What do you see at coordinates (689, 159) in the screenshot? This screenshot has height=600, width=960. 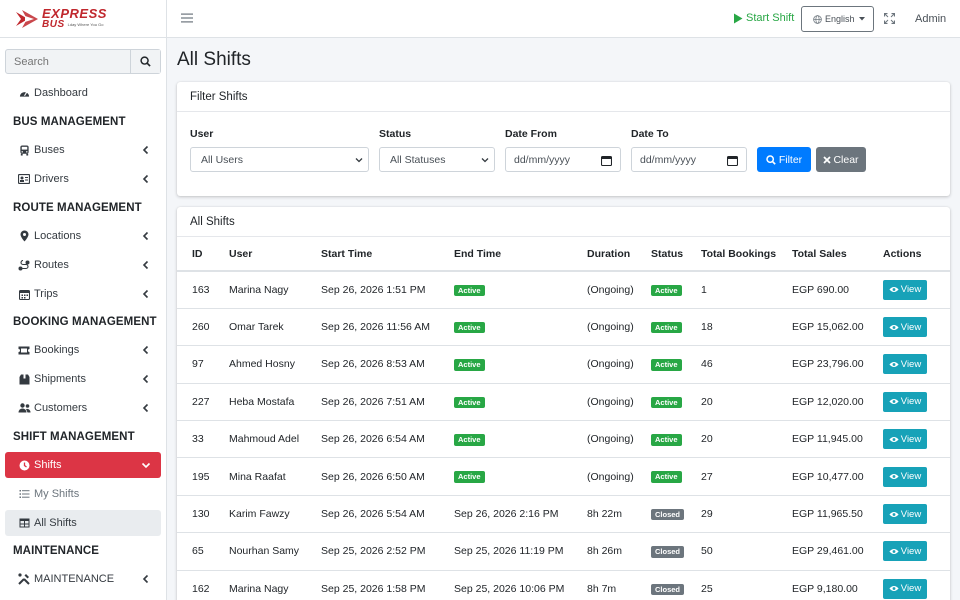 I see `date-to-input: dd/mm/yyyy` at bounding box center [689, 159].